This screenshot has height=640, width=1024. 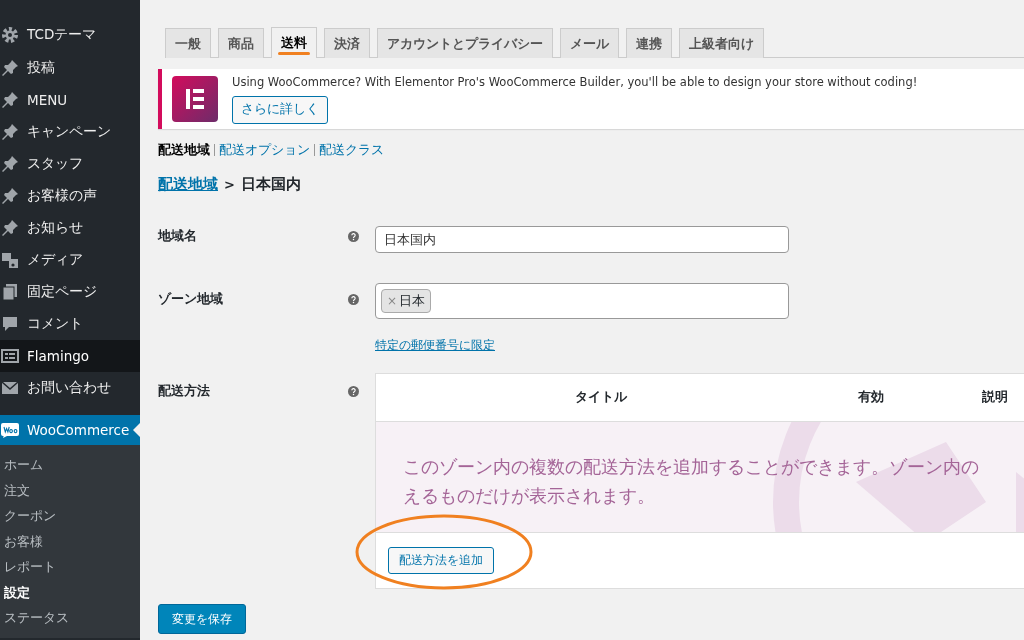 What do you see at coordinates (202, 619) in the screenshot?
I see `save-changes-button: 変更を保存` at bounding box center [202, 619].